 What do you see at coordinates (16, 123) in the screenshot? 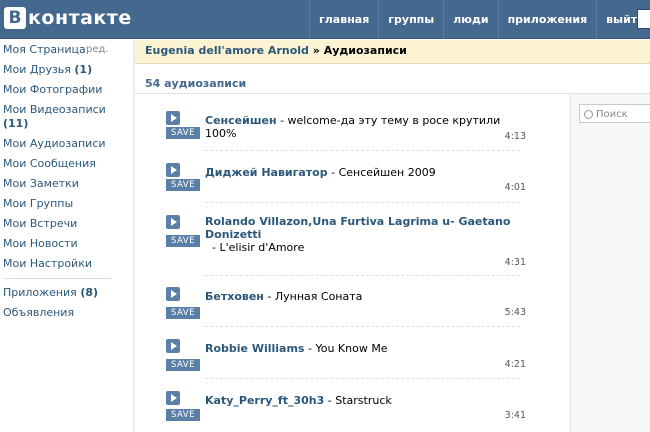
I see `sidebar-item-count: (11)` at bounding box center [16, 123].